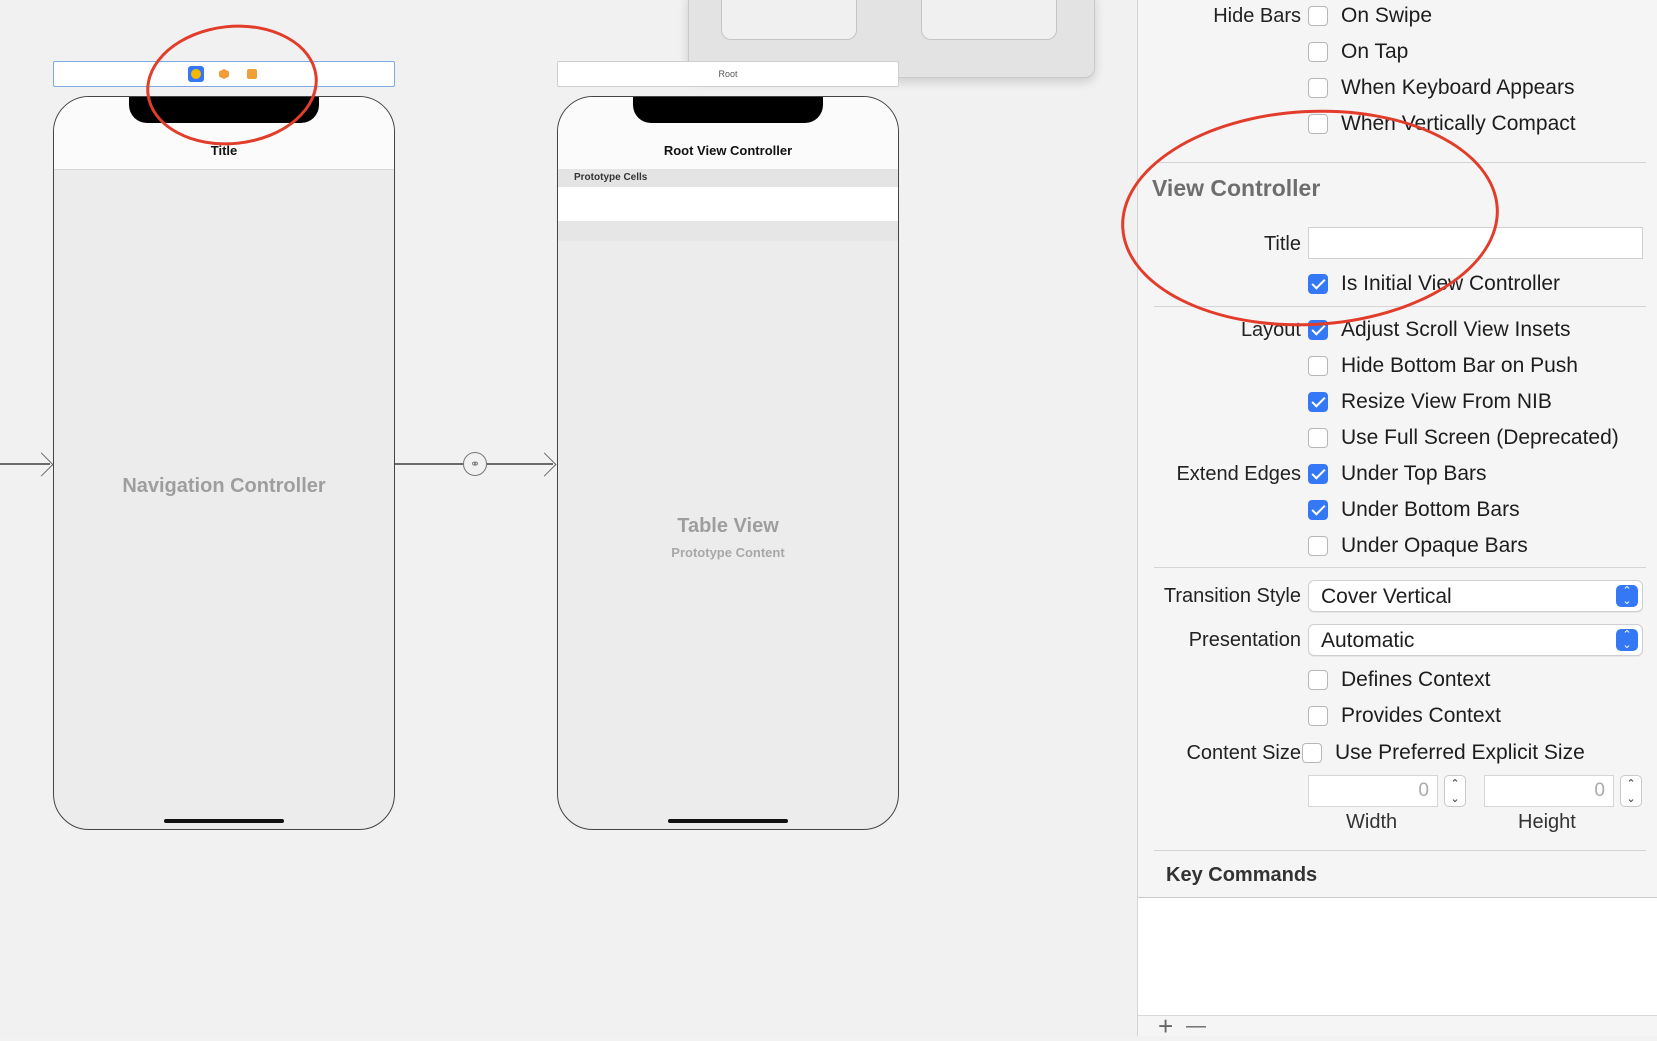  Describe the element at coordinates (728, 204) in the screenshot. I see `prototype-cell` at that location.